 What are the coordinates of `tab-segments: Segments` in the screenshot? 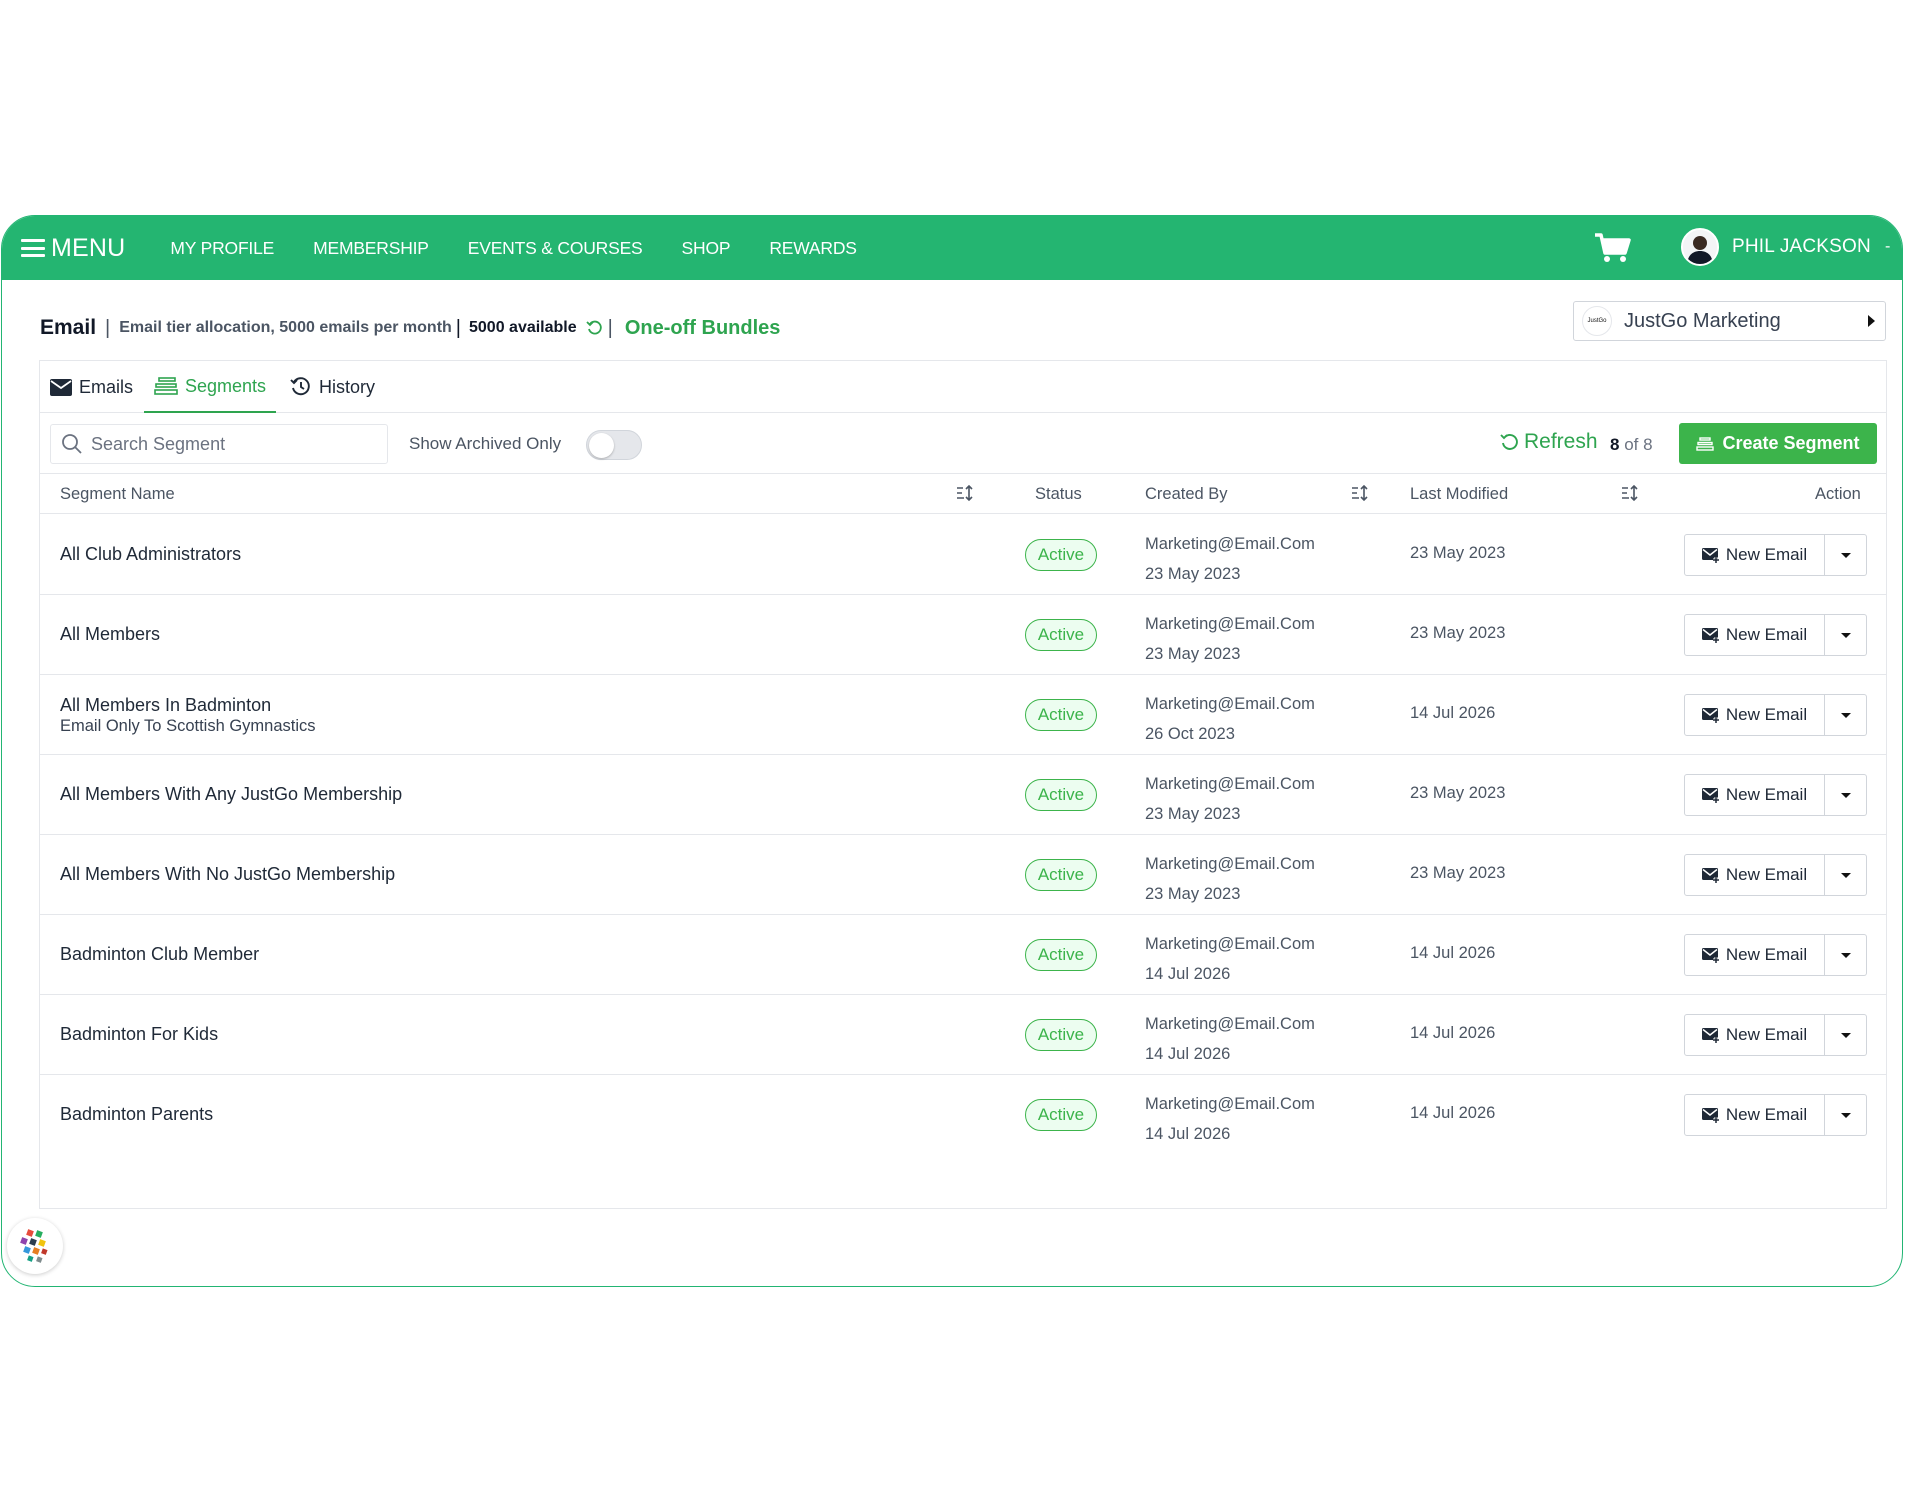 It's located at (210, 387).